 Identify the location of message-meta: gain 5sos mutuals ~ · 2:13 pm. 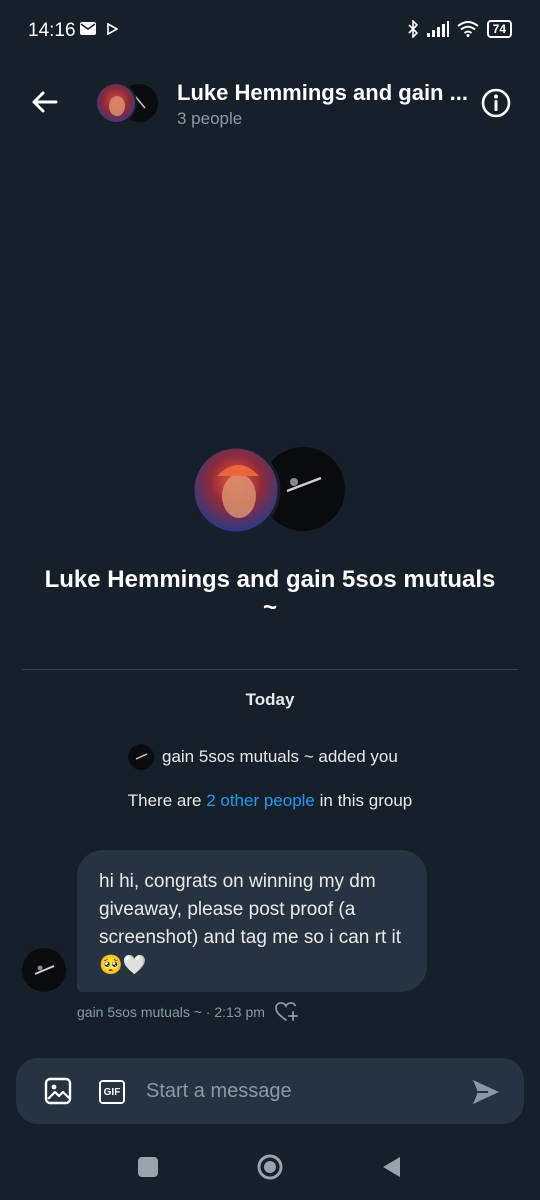
(188, 1012).